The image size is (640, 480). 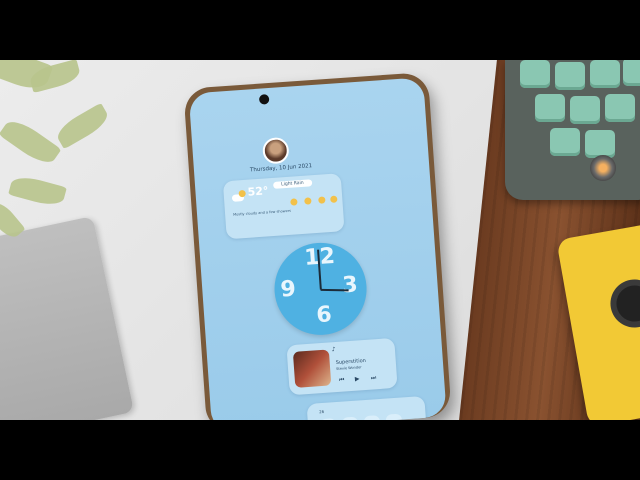 I want to click on clock-numeral-6: 6, so click(x=324, y=315).